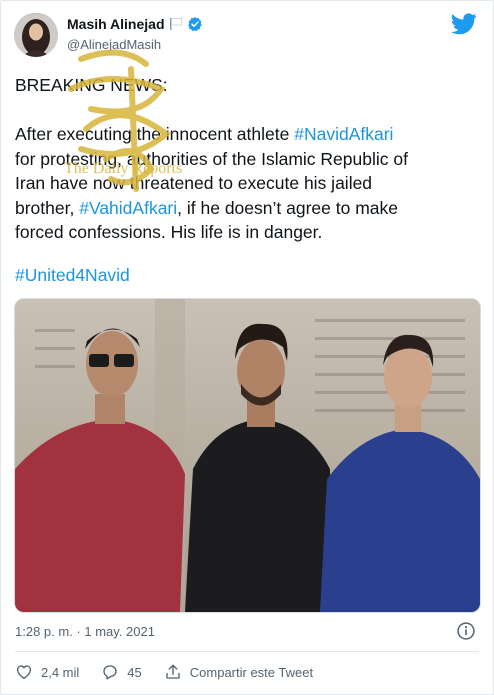 This screenshot has height=695, width=494. I want to click on share-button: Compartir este Tweet, so click(238, 672).